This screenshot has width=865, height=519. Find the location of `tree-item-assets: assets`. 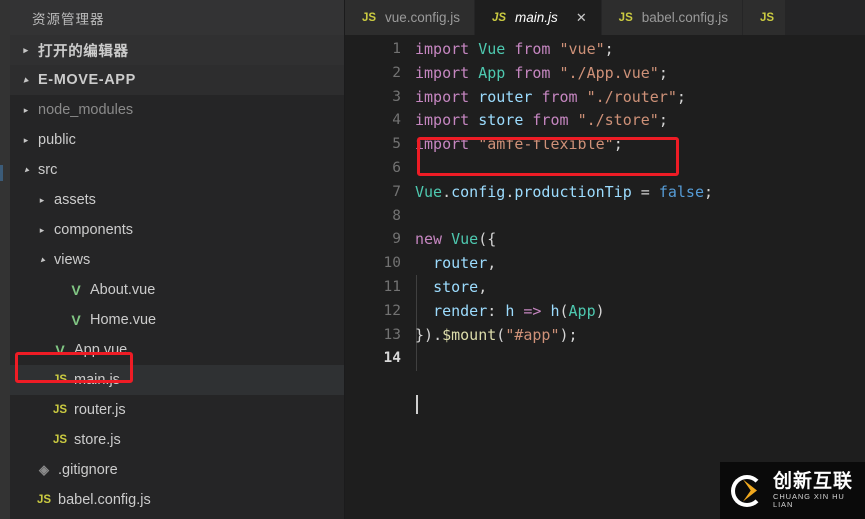

tree-item-assets: assets is located at coordinates (177, 200).